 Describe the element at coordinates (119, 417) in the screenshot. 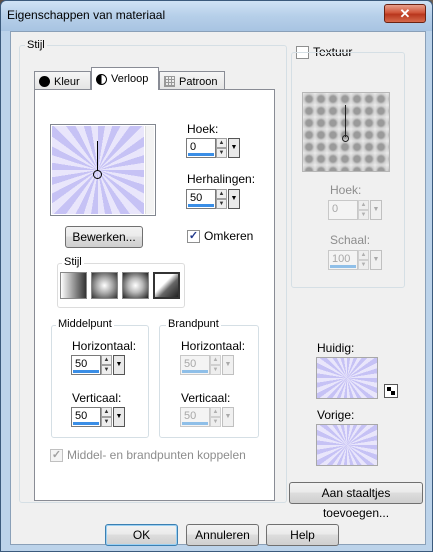

I see `middelpunt-verticaal-dropdown: ▼` at that location.